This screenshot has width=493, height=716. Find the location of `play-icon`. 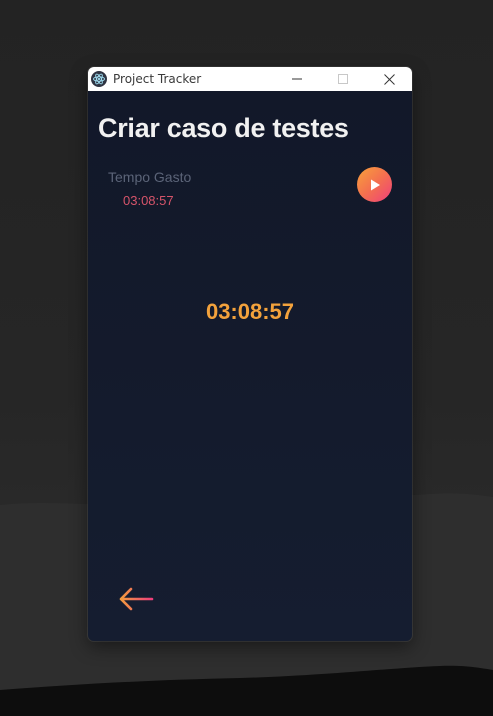

play-icon is located at coordinates (375, 184).